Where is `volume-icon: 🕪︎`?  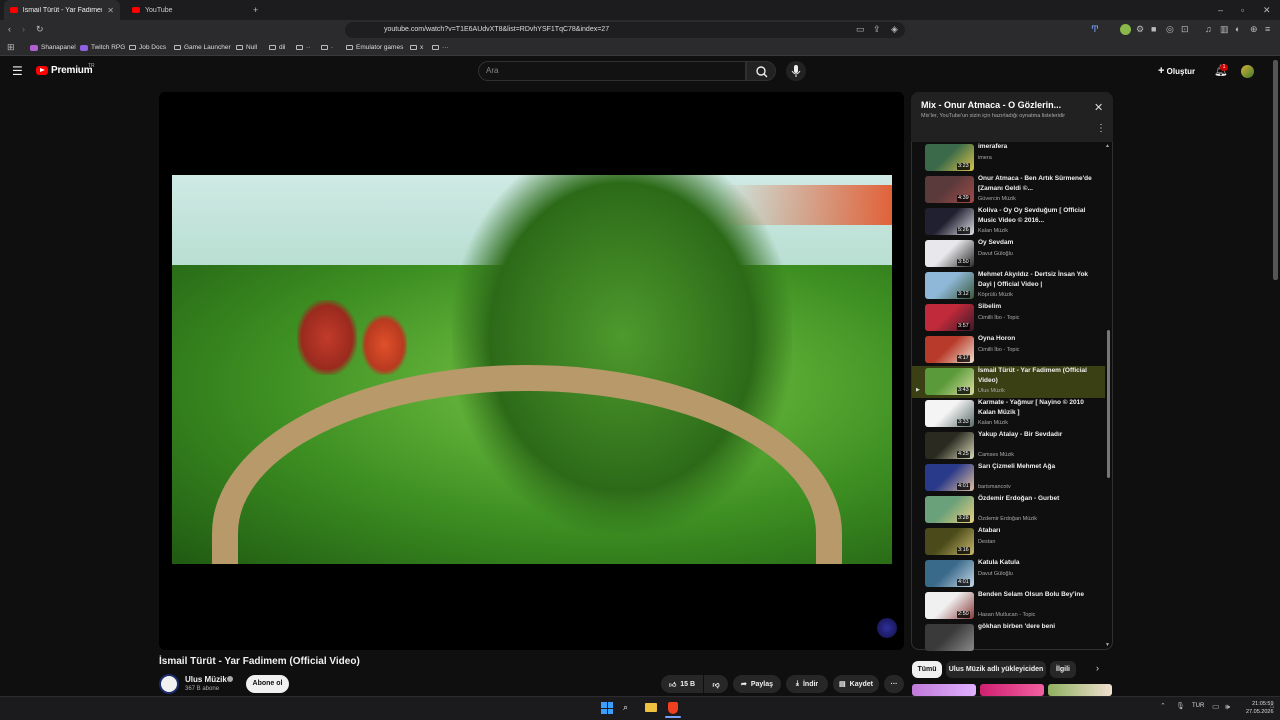
volume-icon: 🕪︎ is located at coordinates (1227, 707).